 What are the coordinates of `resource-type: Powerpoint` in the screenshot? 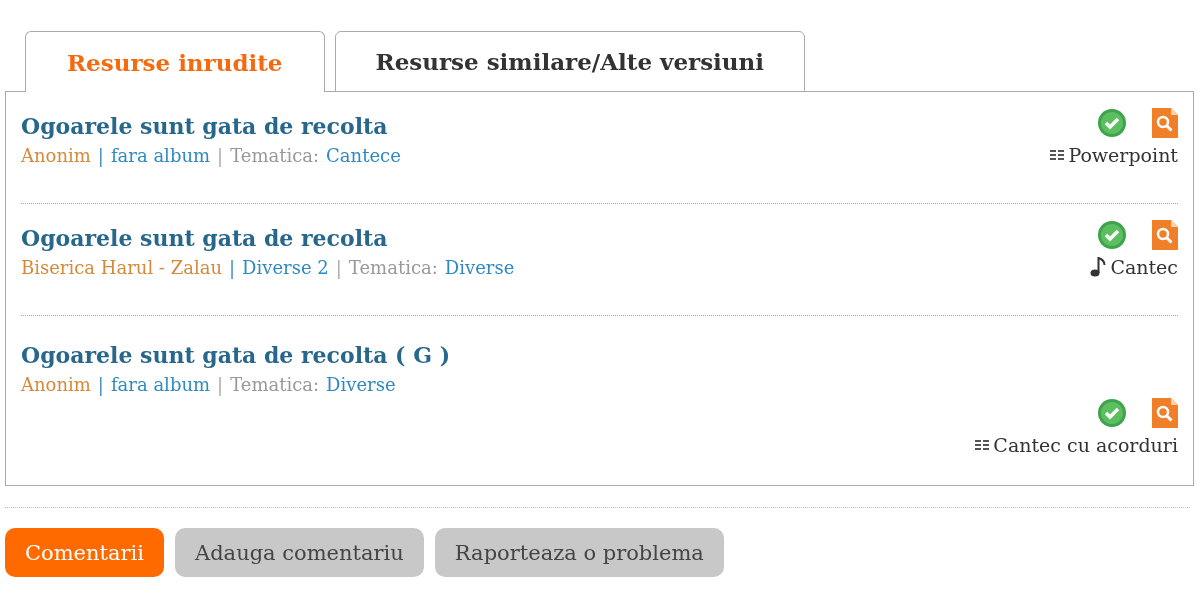 It's located at (1123, 155).